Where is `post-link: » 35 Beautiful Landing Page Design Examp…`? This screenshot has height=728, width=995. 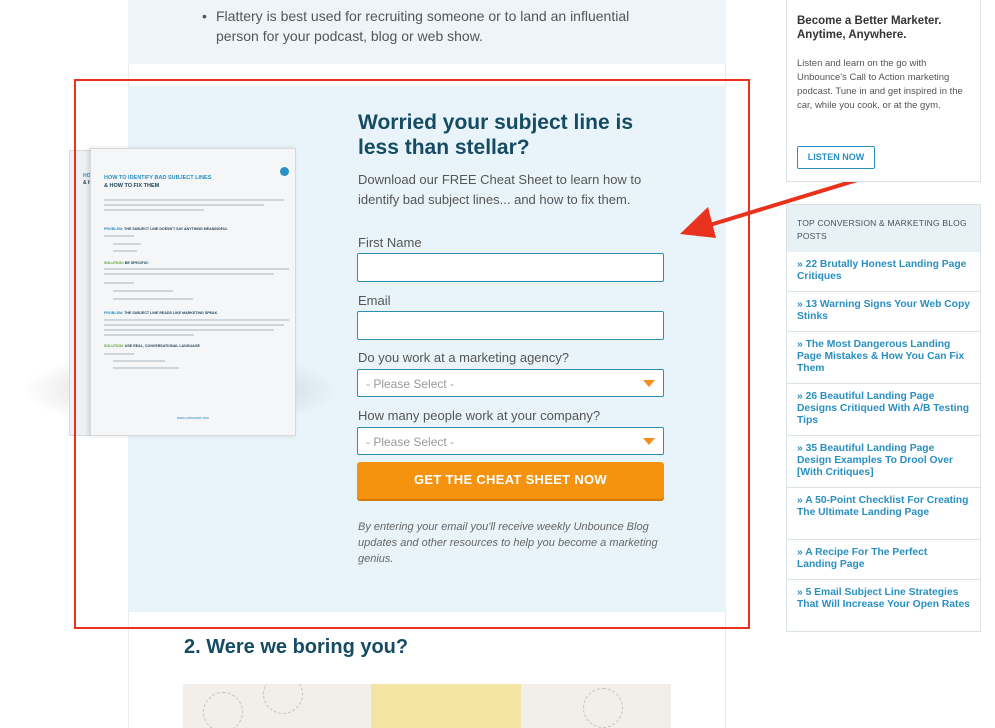 post-link: » 35 Beautiful Landing Page Design Examp… is located at coordinates (883, 462).